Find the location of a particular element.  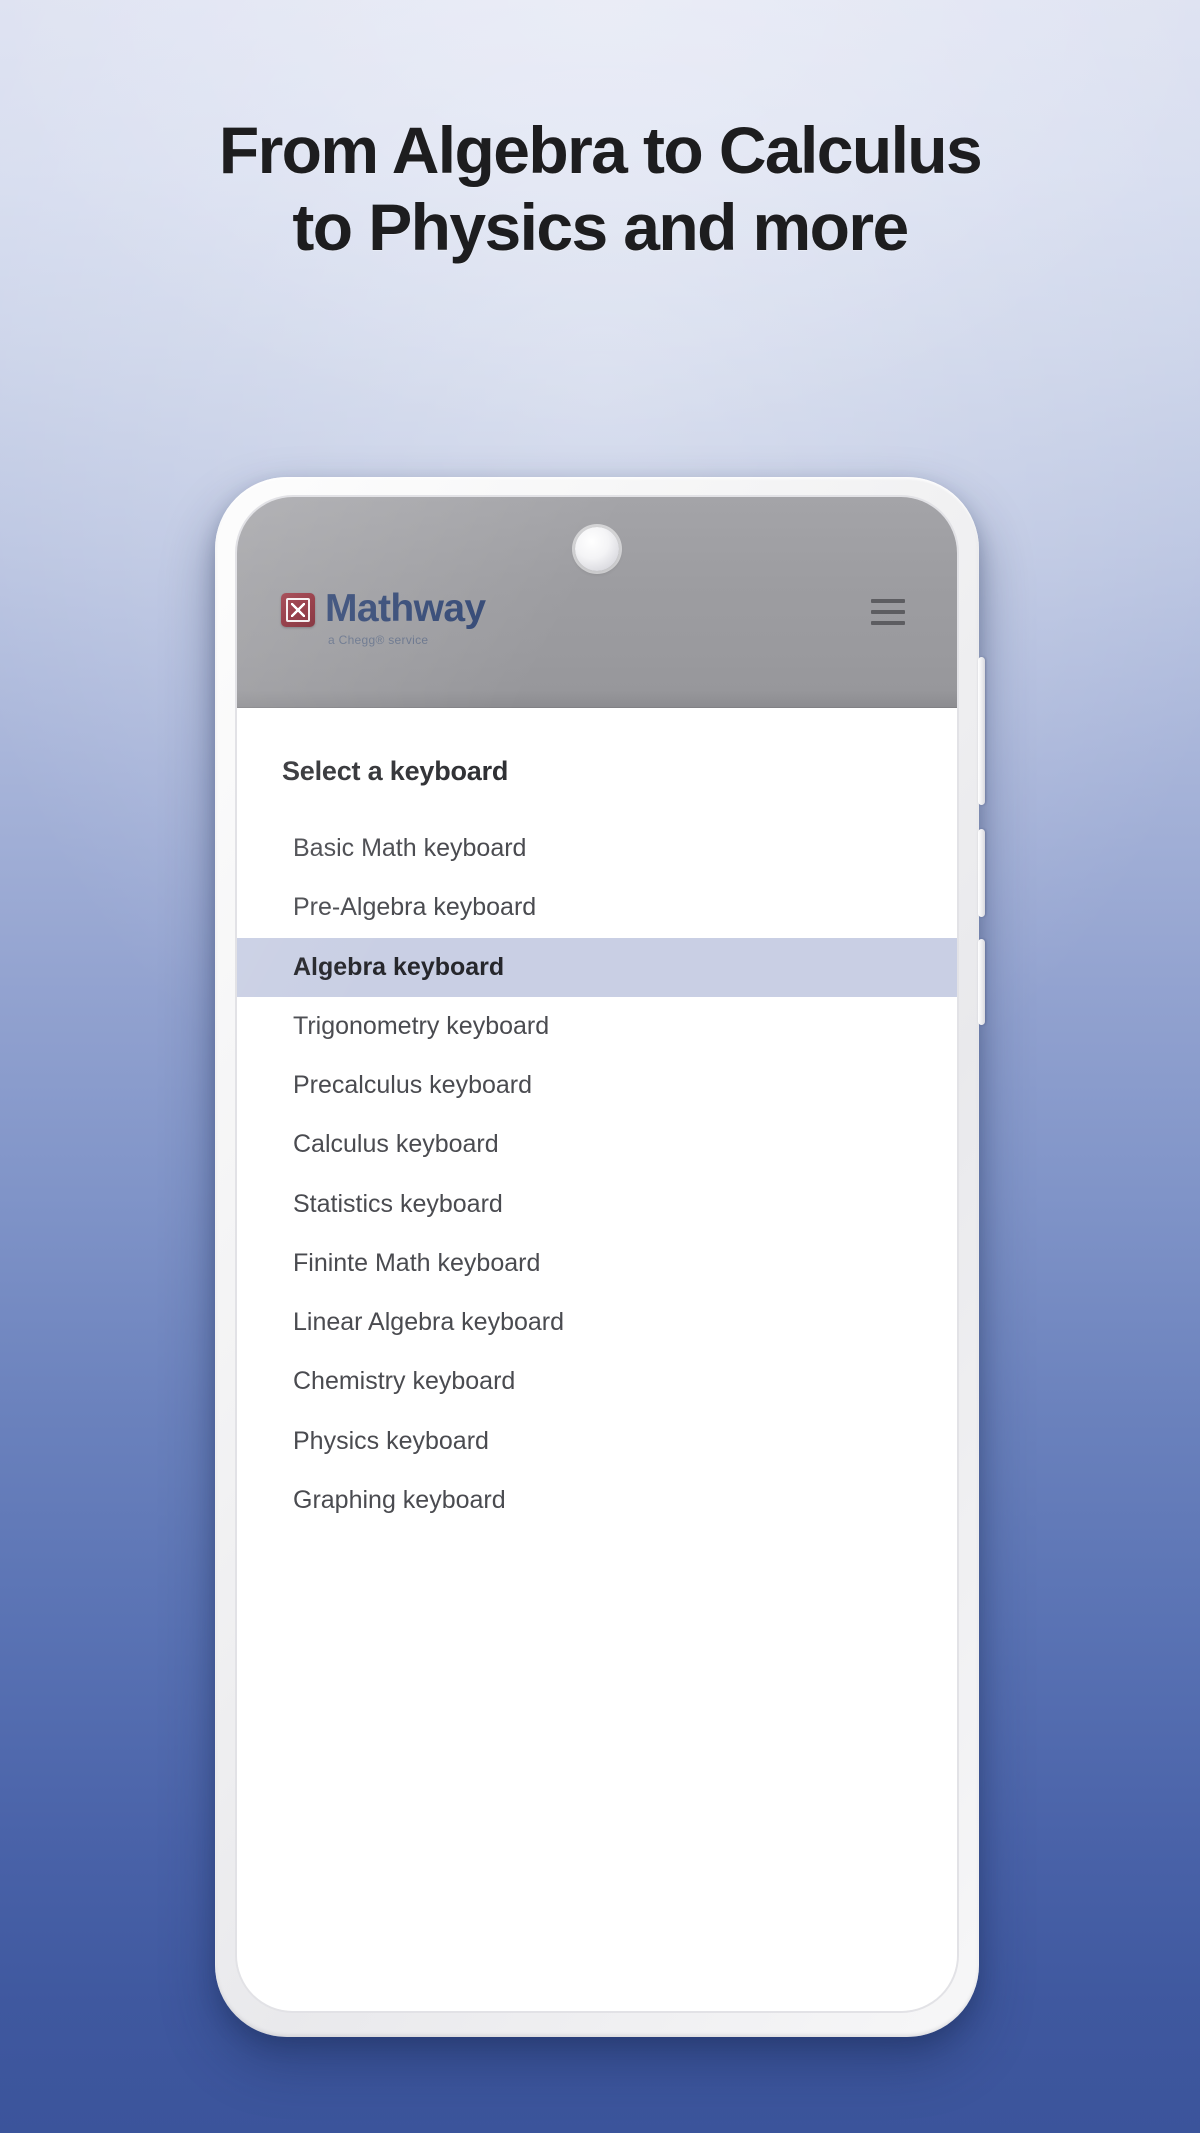

keyboard-list-item: Basic Math keyboard is located at coordinates (597, 848).